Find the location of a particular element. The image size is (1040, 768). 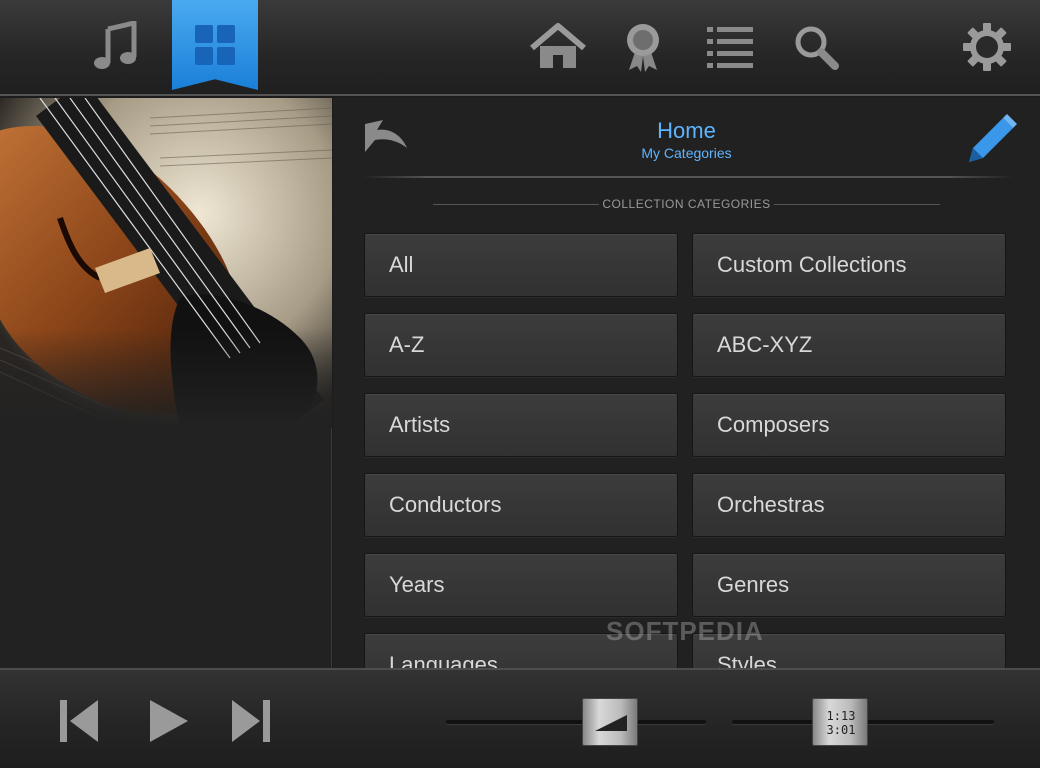

play-icon is located at coordinates (169, 723).